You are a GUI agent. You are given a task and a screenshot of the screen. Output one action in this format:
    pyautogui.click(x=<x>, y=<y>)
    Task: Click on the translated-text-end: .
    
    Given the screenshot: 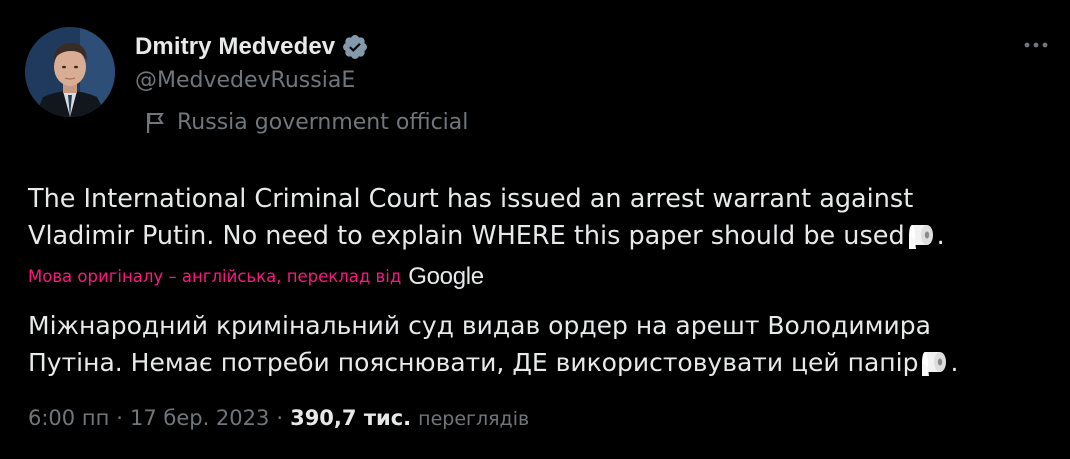 What is the action you would take?
    pyautogui.click(x=954, y=362)
    